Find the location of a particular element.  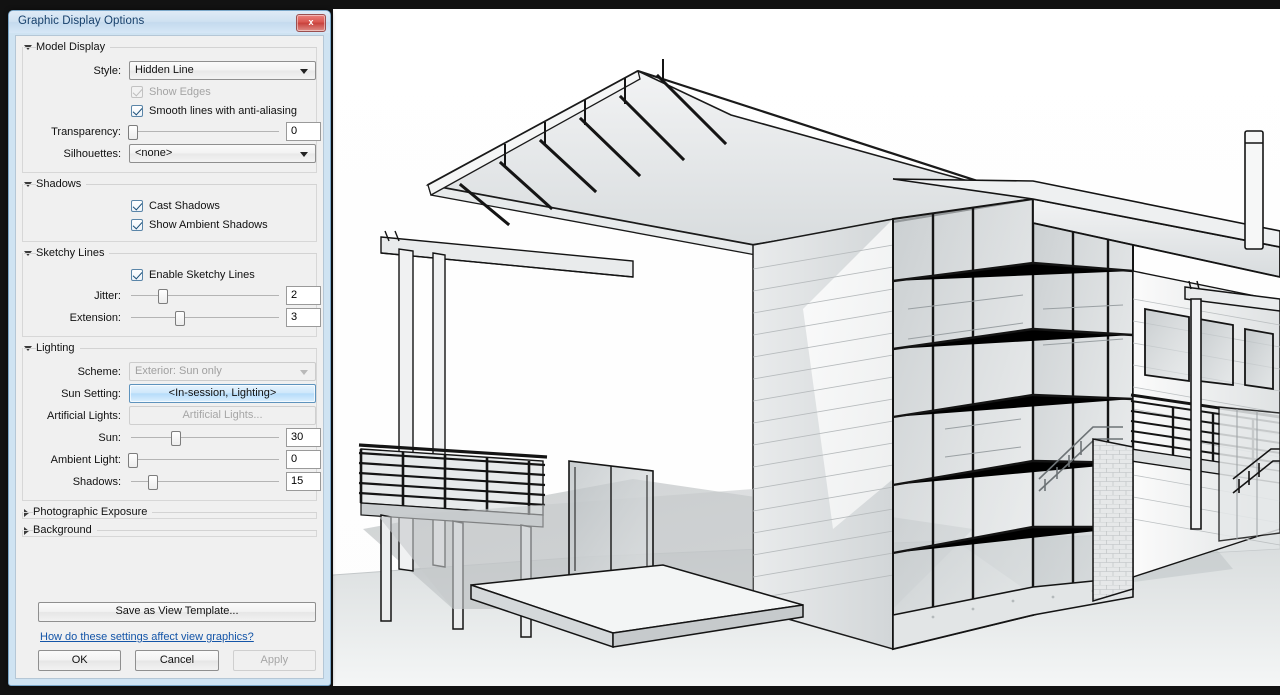

jitter-slider is located at coordinates (205, 295).